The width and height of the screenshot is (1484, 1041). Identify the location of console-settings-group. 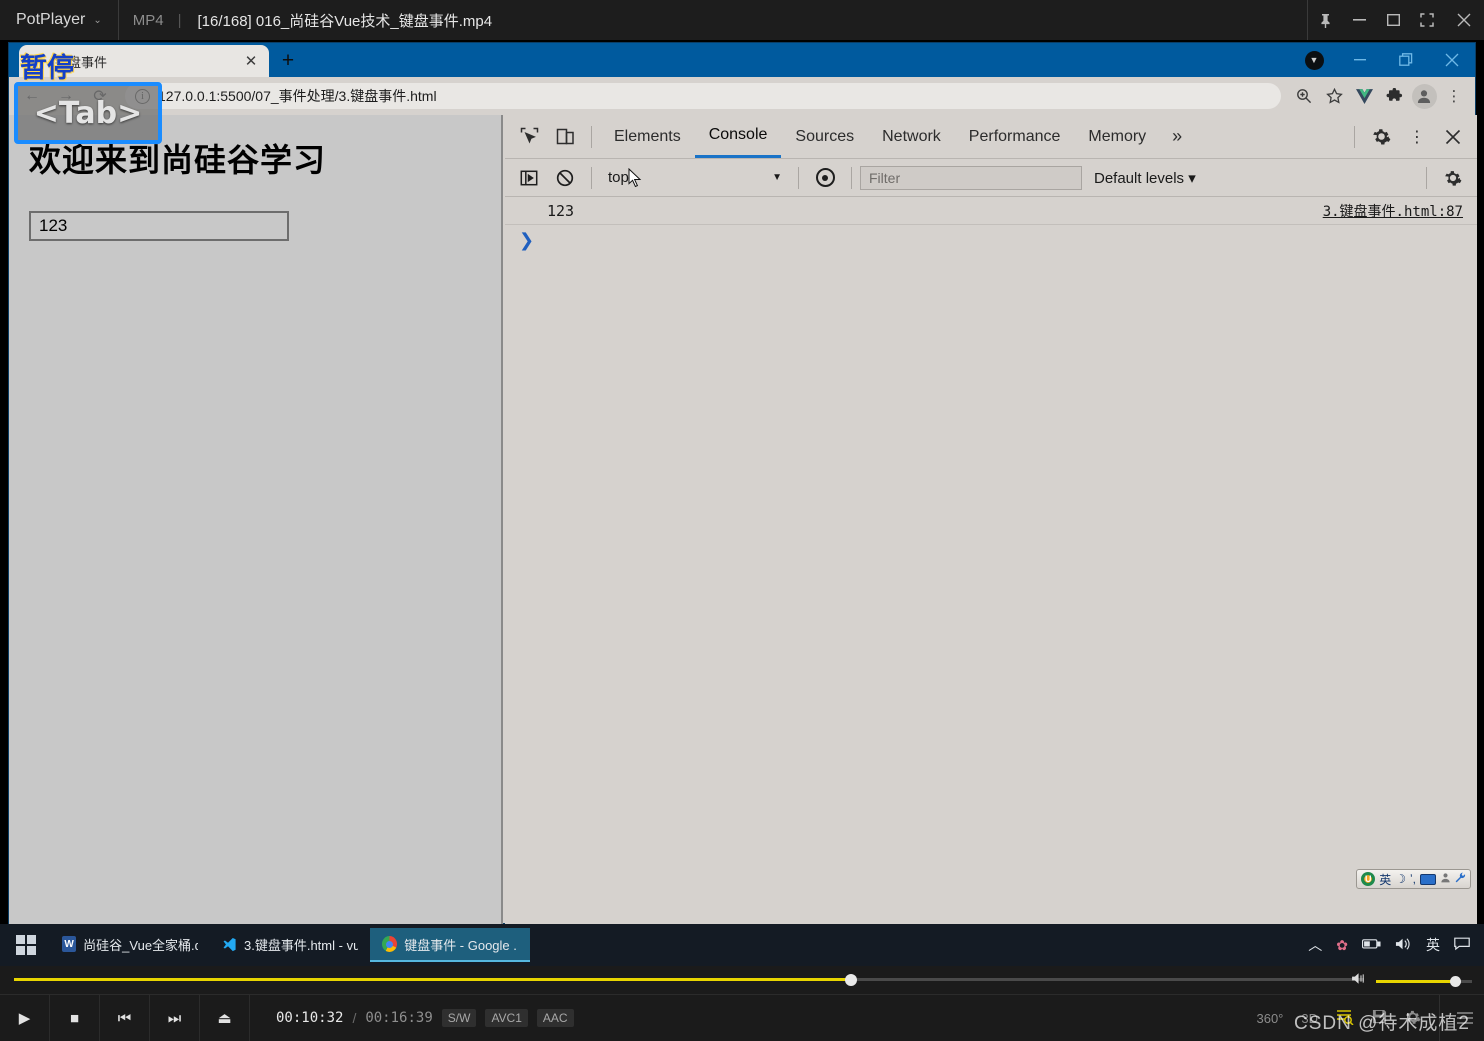
(1444, 178).